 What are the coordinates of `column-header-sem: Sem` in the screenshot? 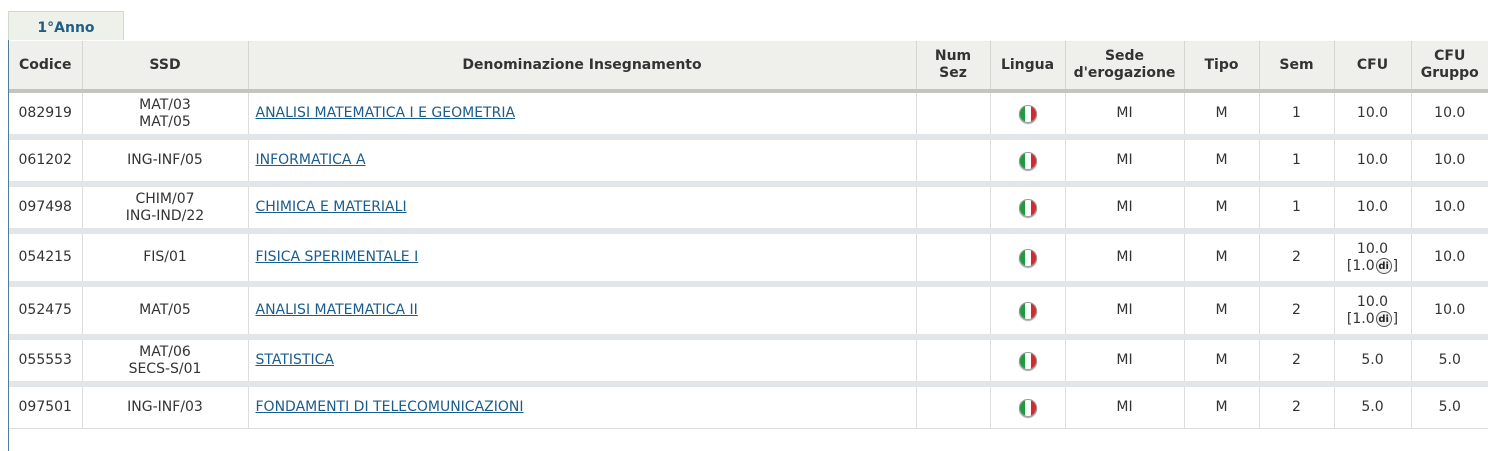 It's located at (1296, 67).